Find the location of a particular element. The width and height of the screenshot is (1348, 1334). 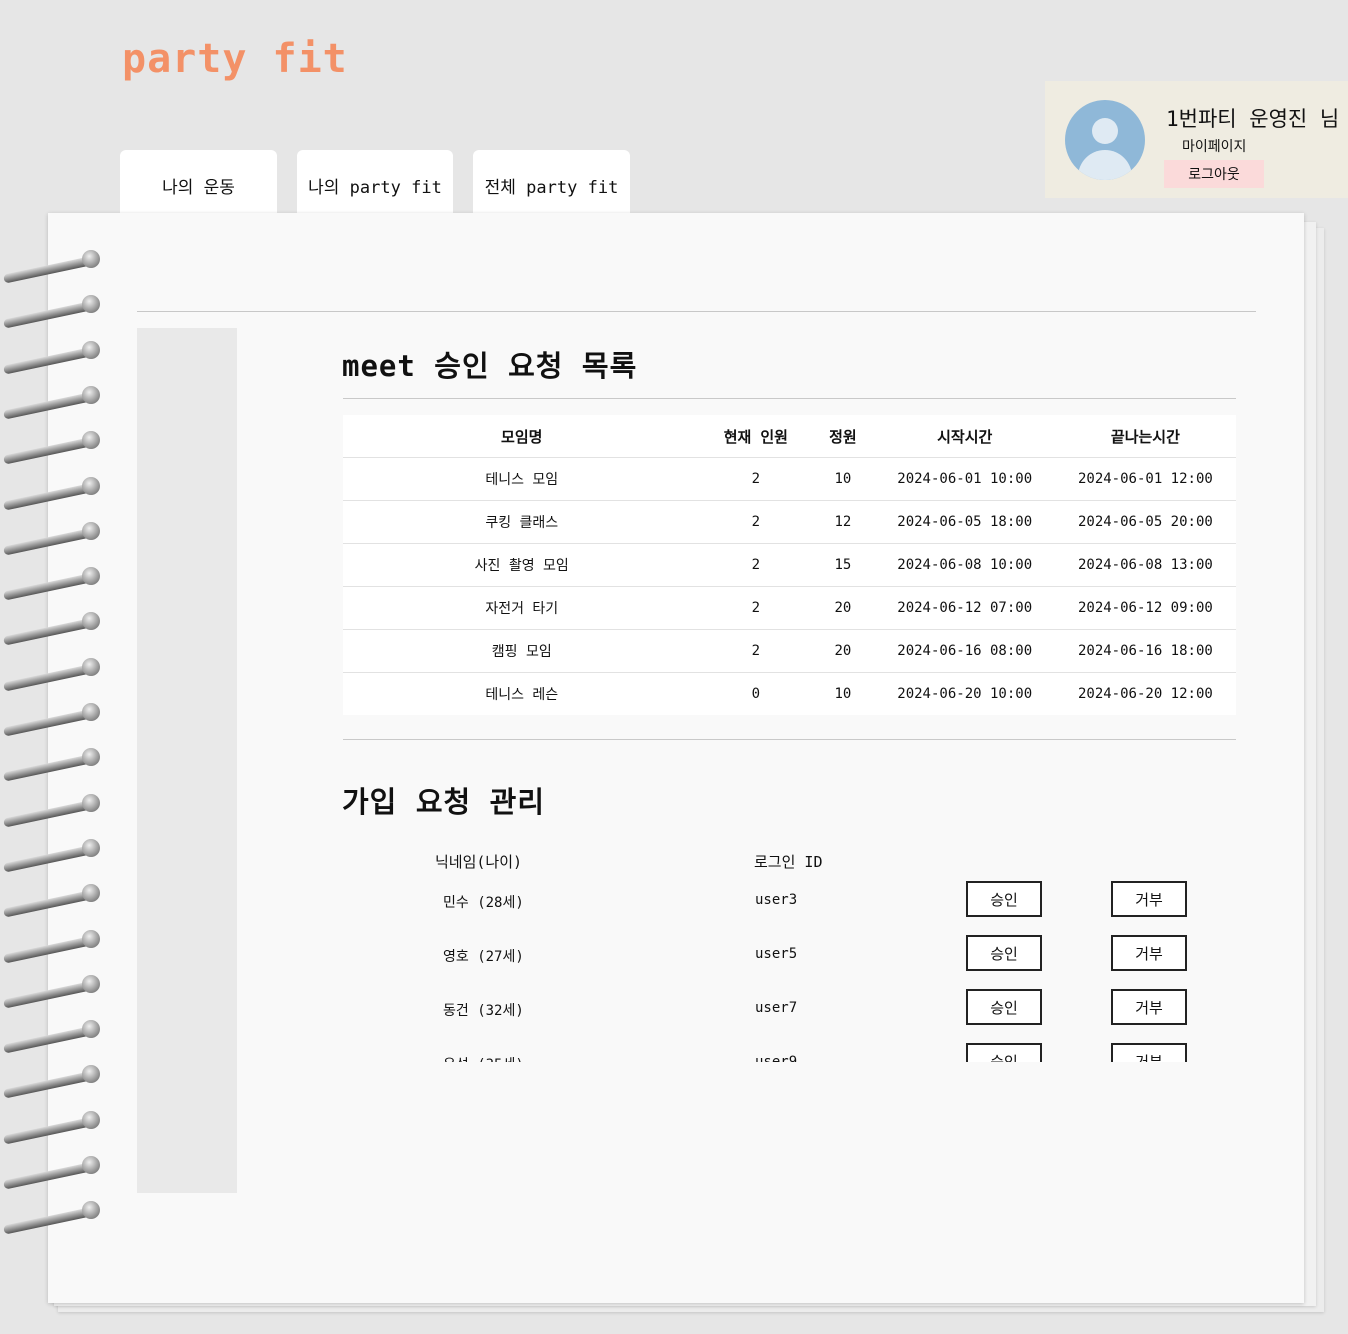

login-id-cell: user3 is located at coordinates (776, 900).